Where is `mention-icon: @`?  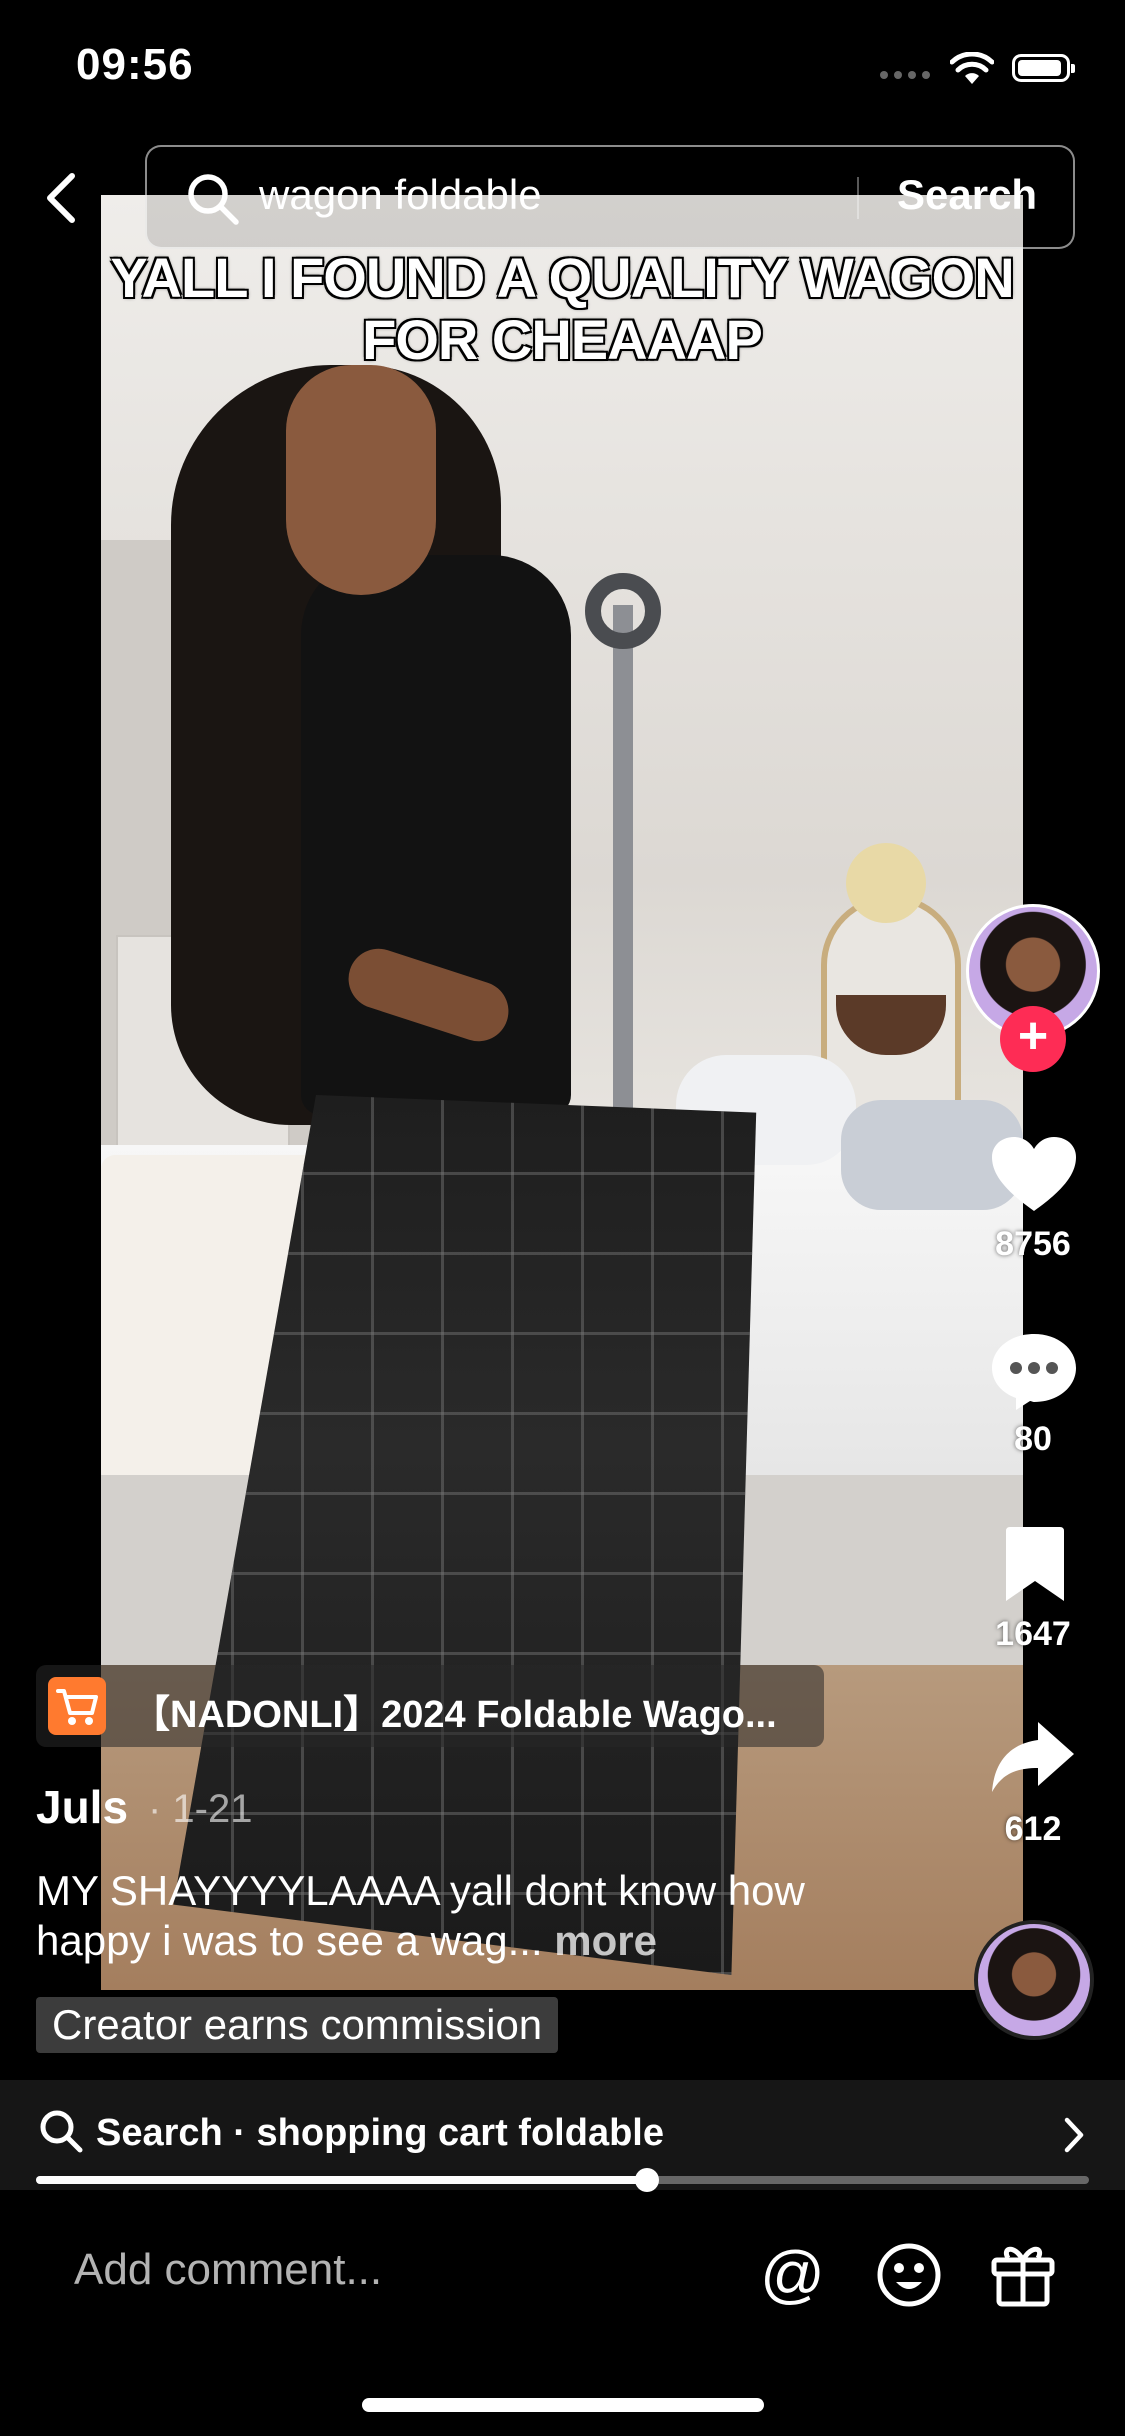 mention-icon: @ is located at coordinates (792, 2274).